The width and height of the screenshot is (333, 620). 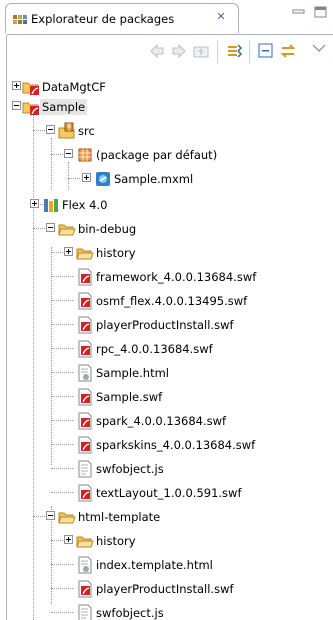 I want to click on tree-item-label: bin-debug, so click(x=107, y=229).